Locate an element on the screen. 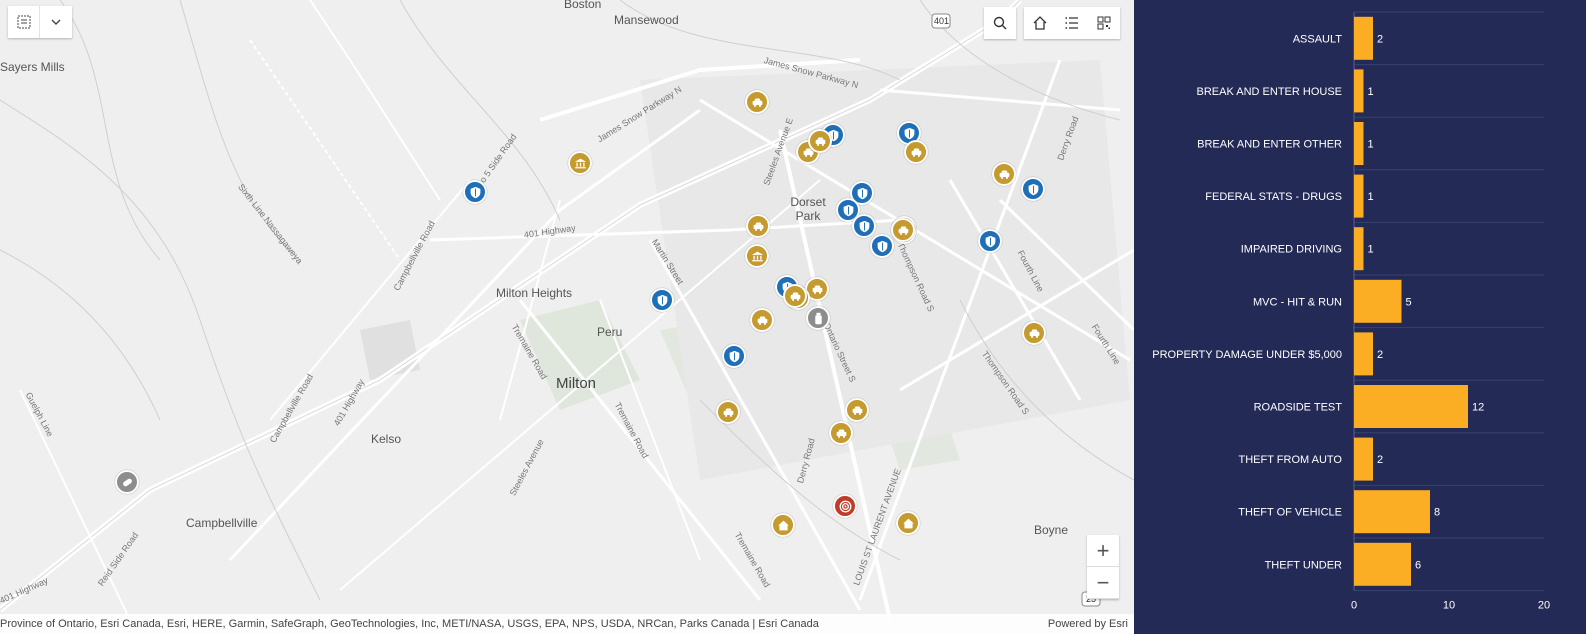 This screenshot has width=1586, height=634. category-label: THEFT UNDER is located at coordinates (1303, 565).